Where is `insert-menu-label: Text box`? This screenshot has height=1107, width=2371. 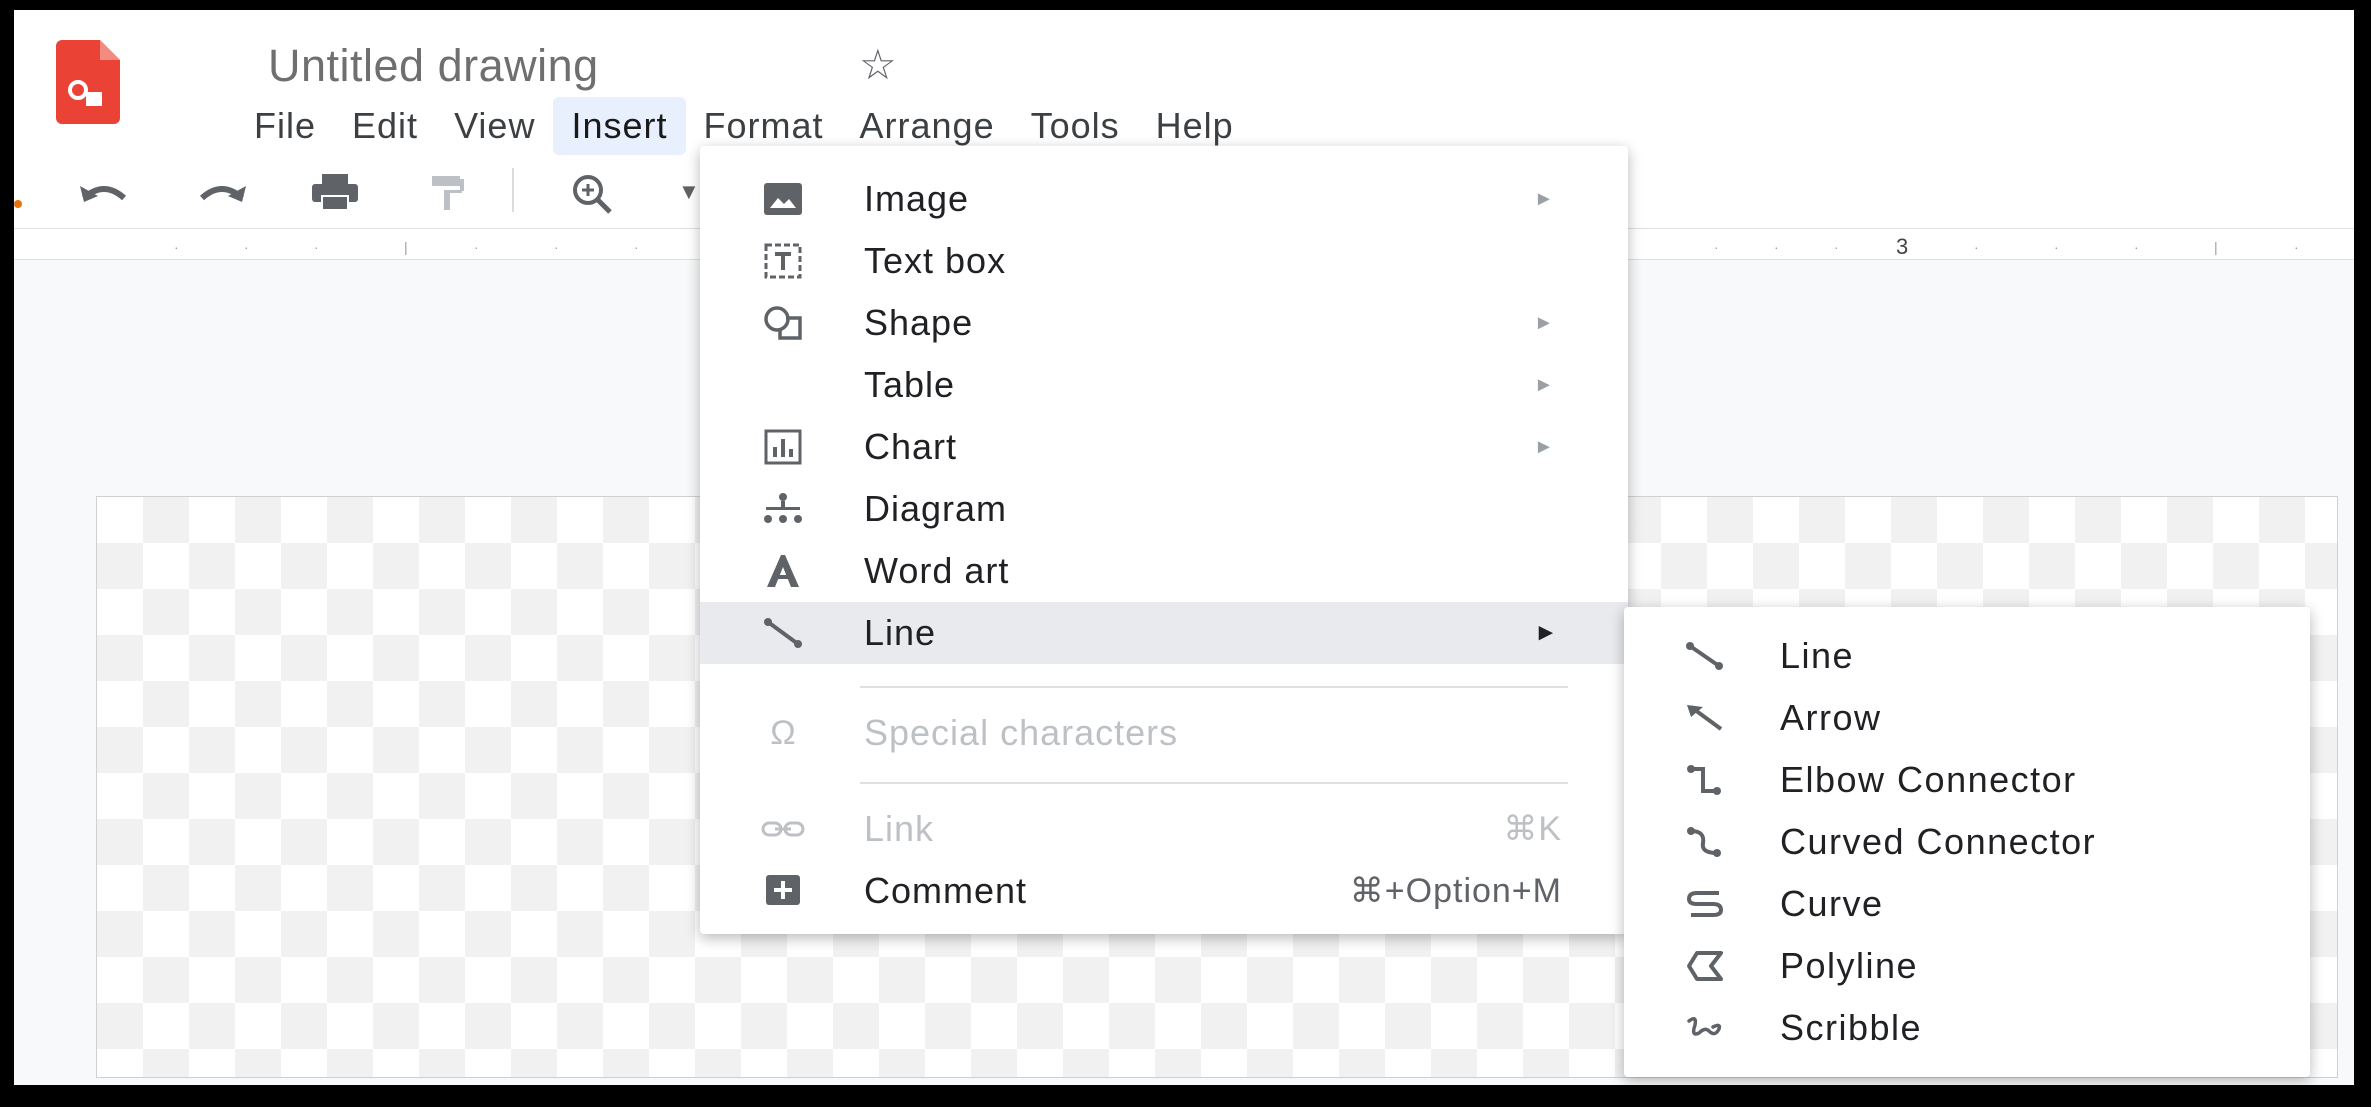 insert-menu-label: Text box is located at coordinates (935, 260).